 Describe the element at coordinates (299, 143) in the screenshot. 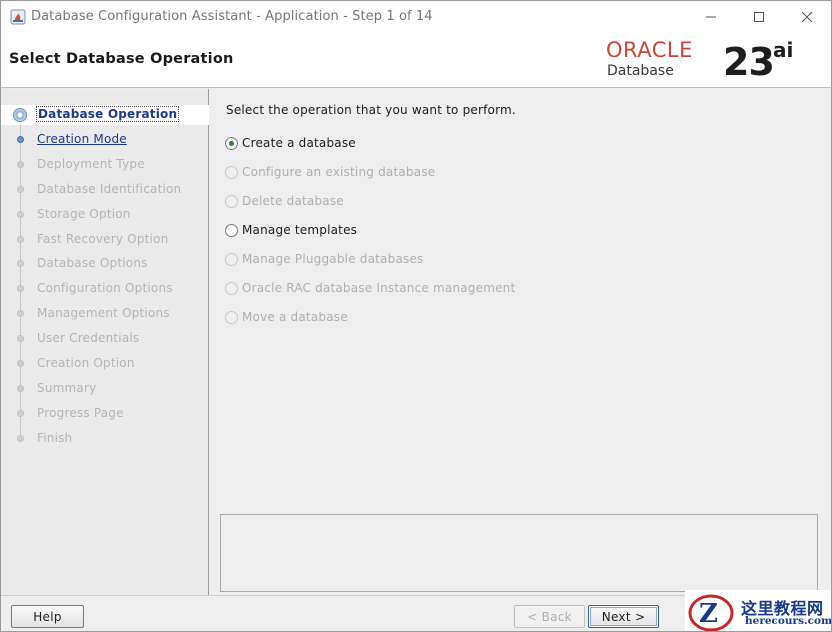

I see `option-label: Create a database` at that location.